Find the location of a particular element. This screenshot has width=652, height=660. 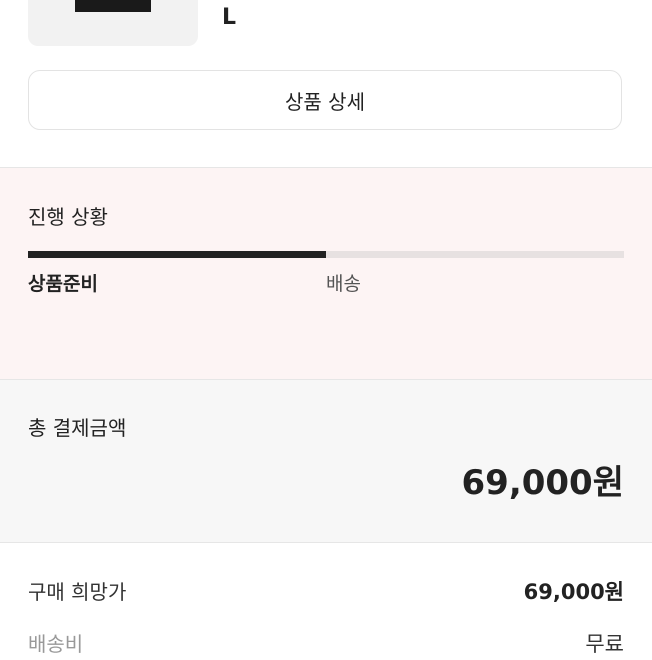

product-thumbnail is located at coordinates (113, 23).